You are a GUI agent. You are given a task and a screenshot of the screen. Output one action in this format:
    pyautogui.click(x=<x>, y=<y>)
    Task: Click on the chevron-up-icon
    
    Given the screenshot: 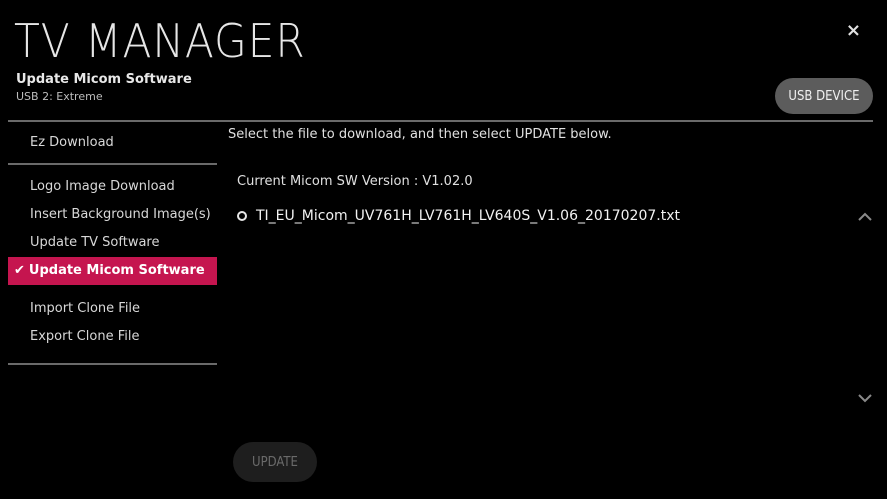 What is the action you would take?
    pyautogui.click(x=865, y=217)
    